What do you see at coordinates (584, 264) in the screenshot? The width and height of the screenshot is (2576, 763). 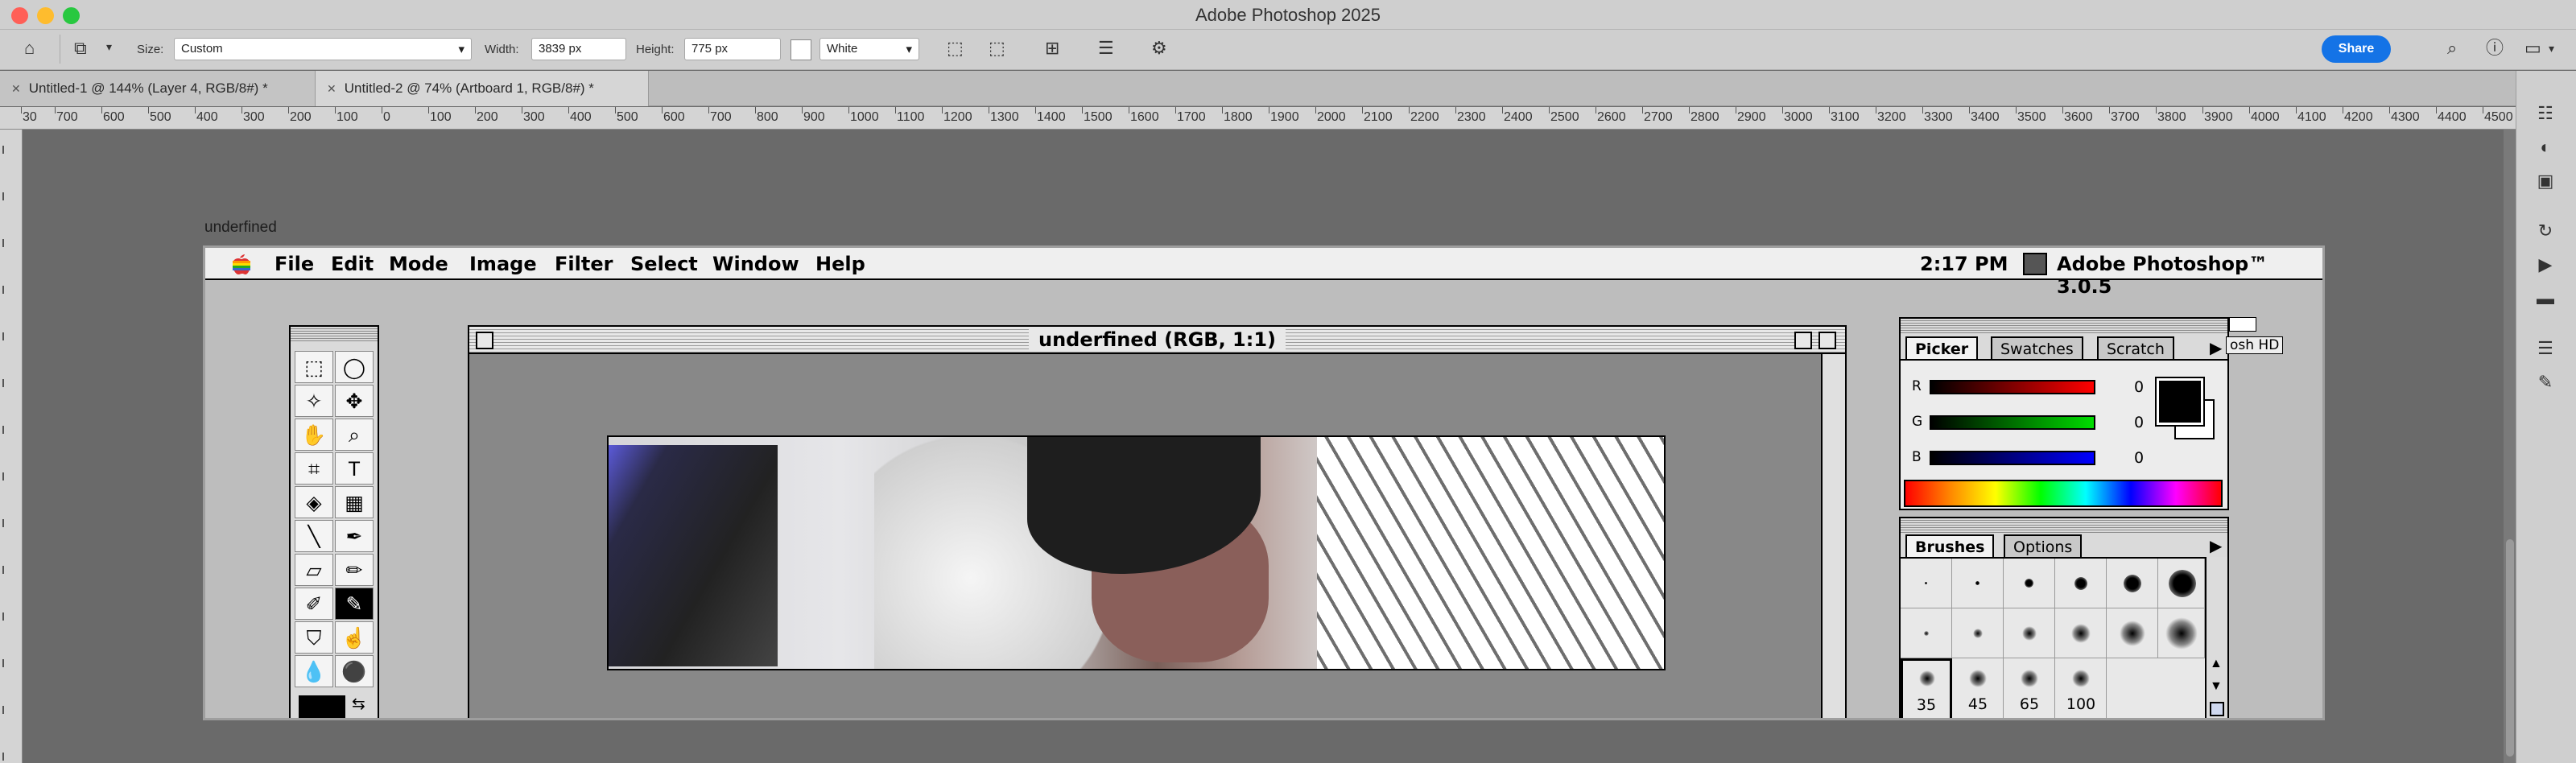 I see `menu-filter: Filter` at bounding box center [584, 264].